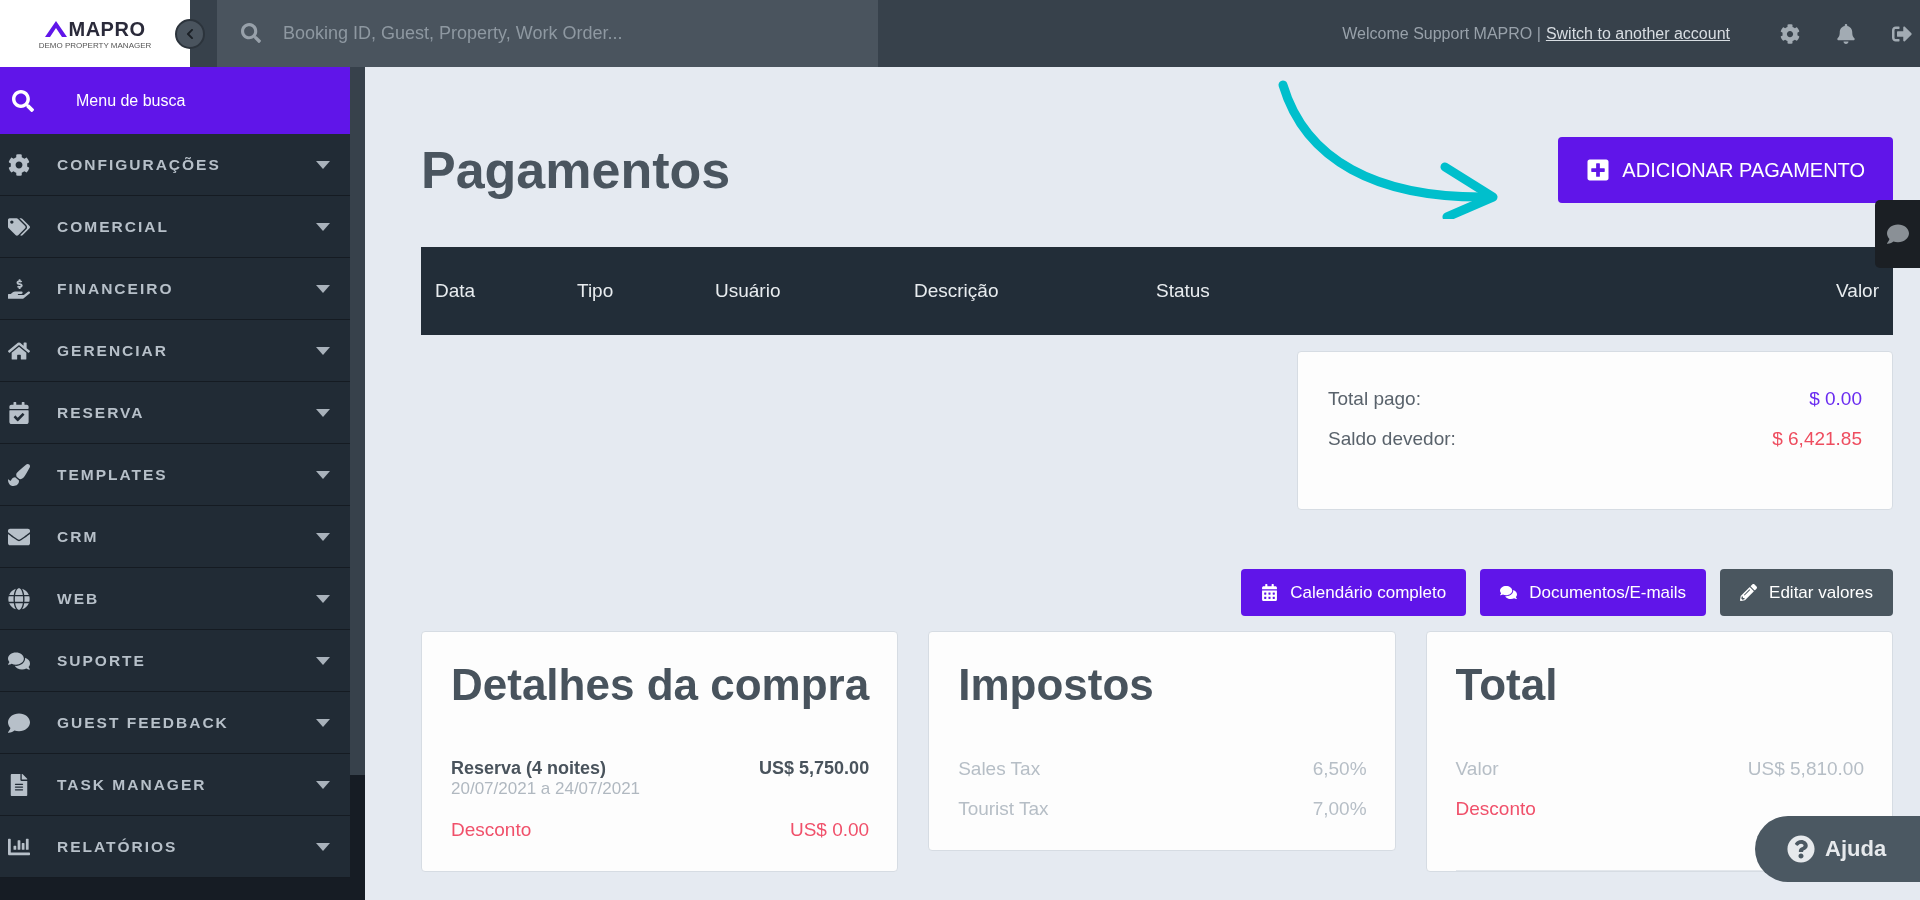  What do you see at coordinates (357, 483) in the screenshot?
I see `scrollbar` at bounding box center [357, 483].